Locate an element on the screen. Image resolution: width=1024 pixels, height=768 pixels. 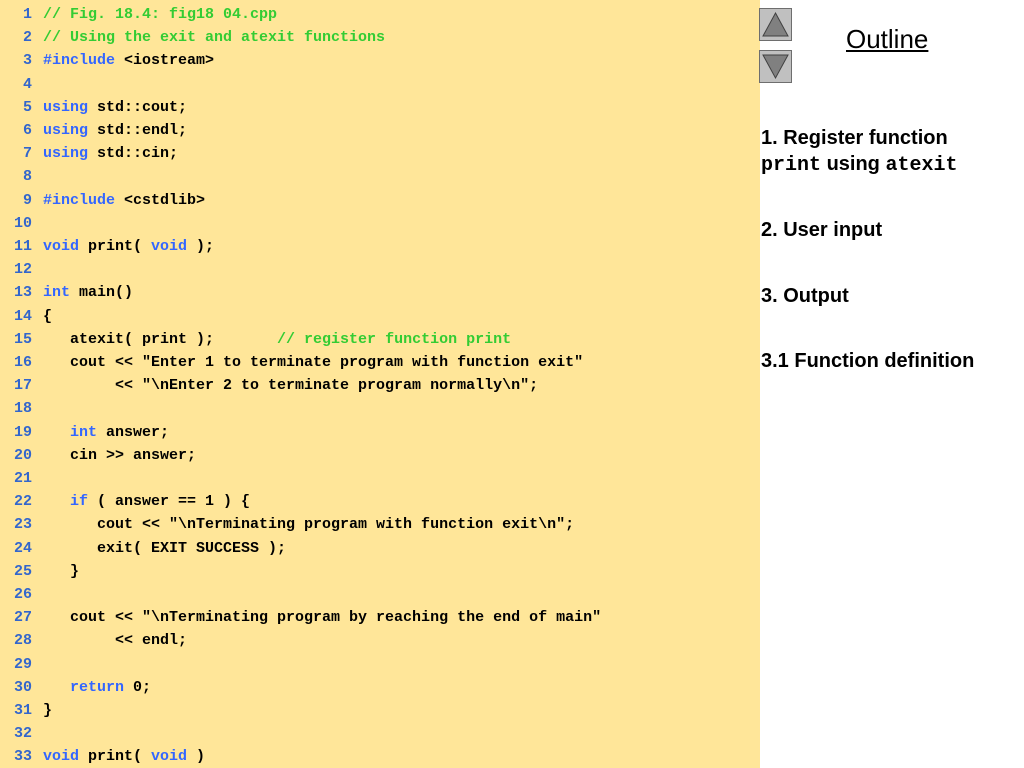
line-number: 2 is located at coordinates (27, 38).